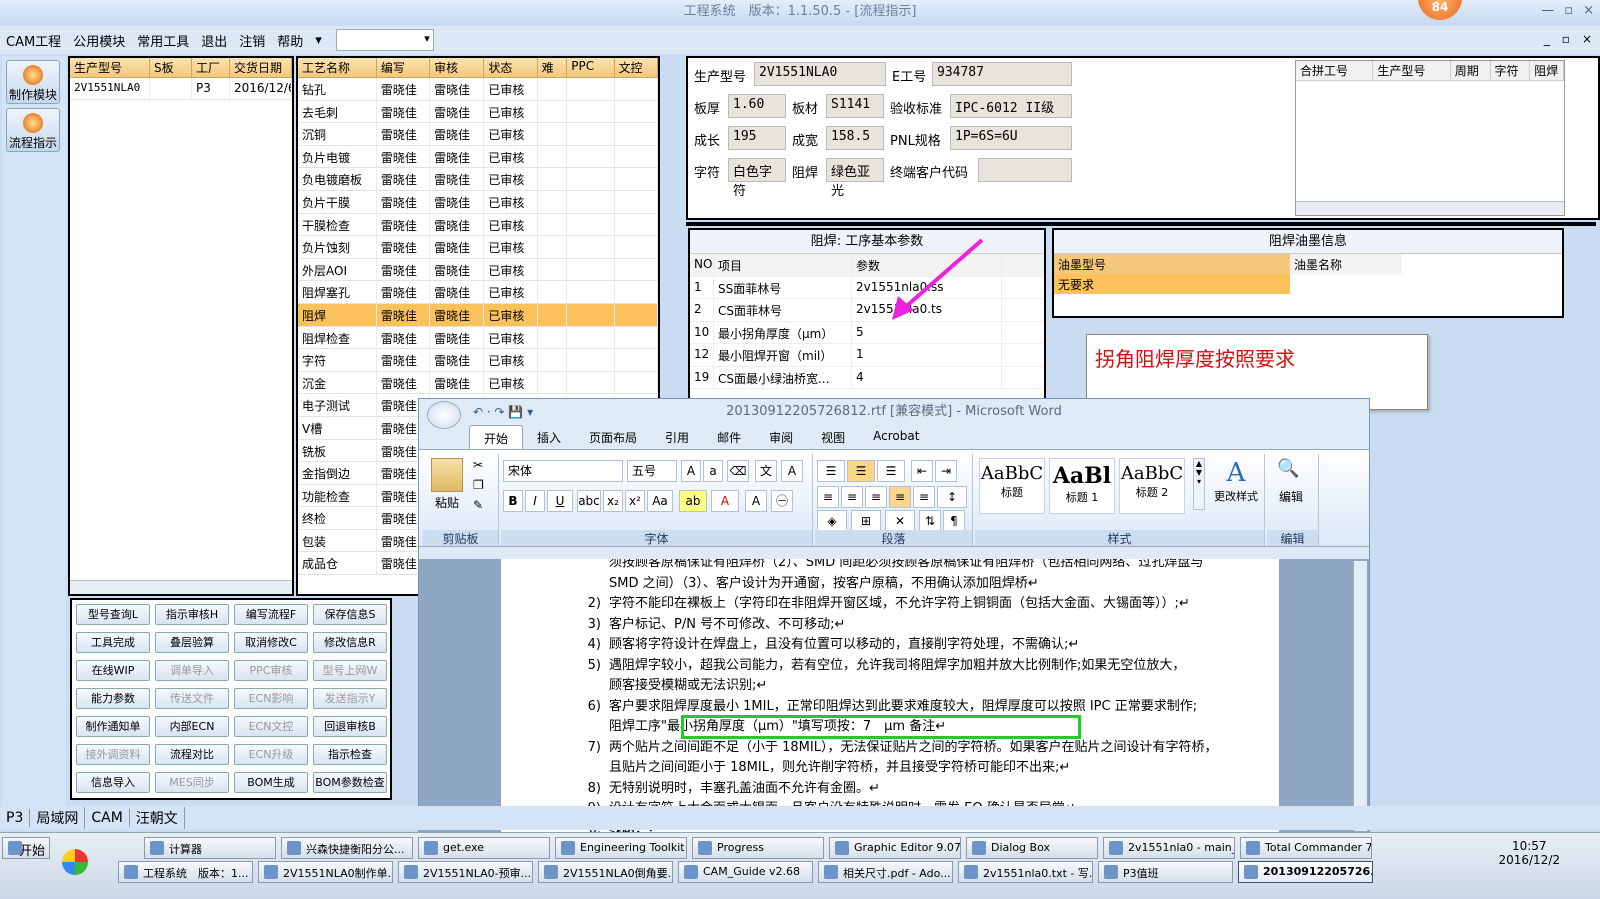 This screenshot has width=1600, height=899. Describe the element at coordinates (535, 501) in the screenshot. I see `italic-icon: I` at that location.